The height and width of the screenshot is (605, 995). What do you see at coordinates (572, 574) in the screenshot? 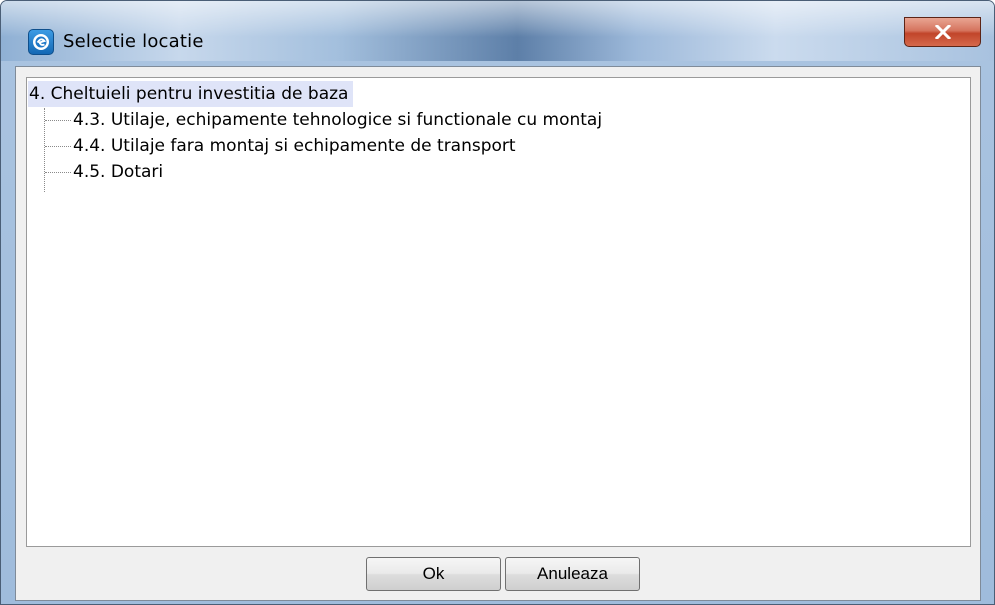
I see `cancel-button: Anuleaza` at bounding box center [572, 574].